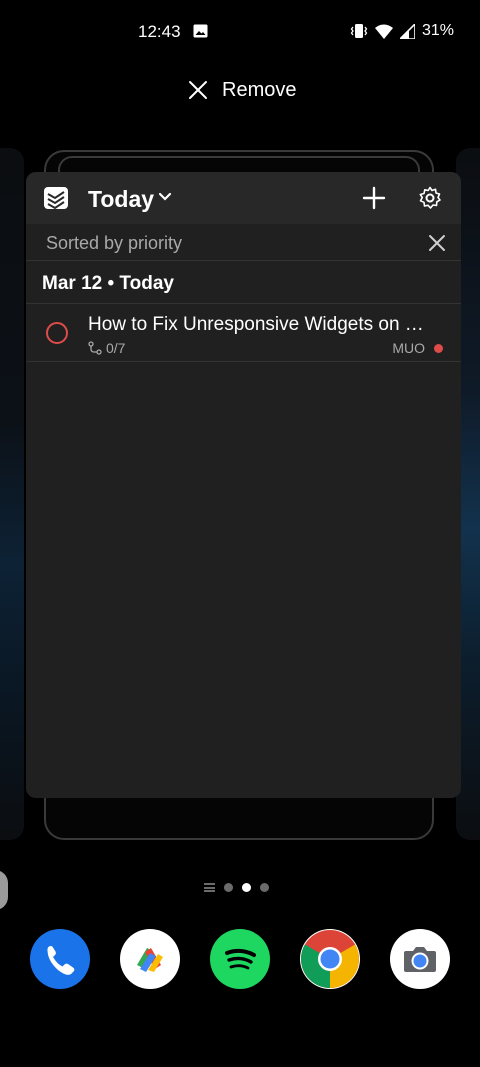  What do you see at coordinates (243, 198) in the screenshot?
I see `widget-header: Today` at bounding box center [243, 198].